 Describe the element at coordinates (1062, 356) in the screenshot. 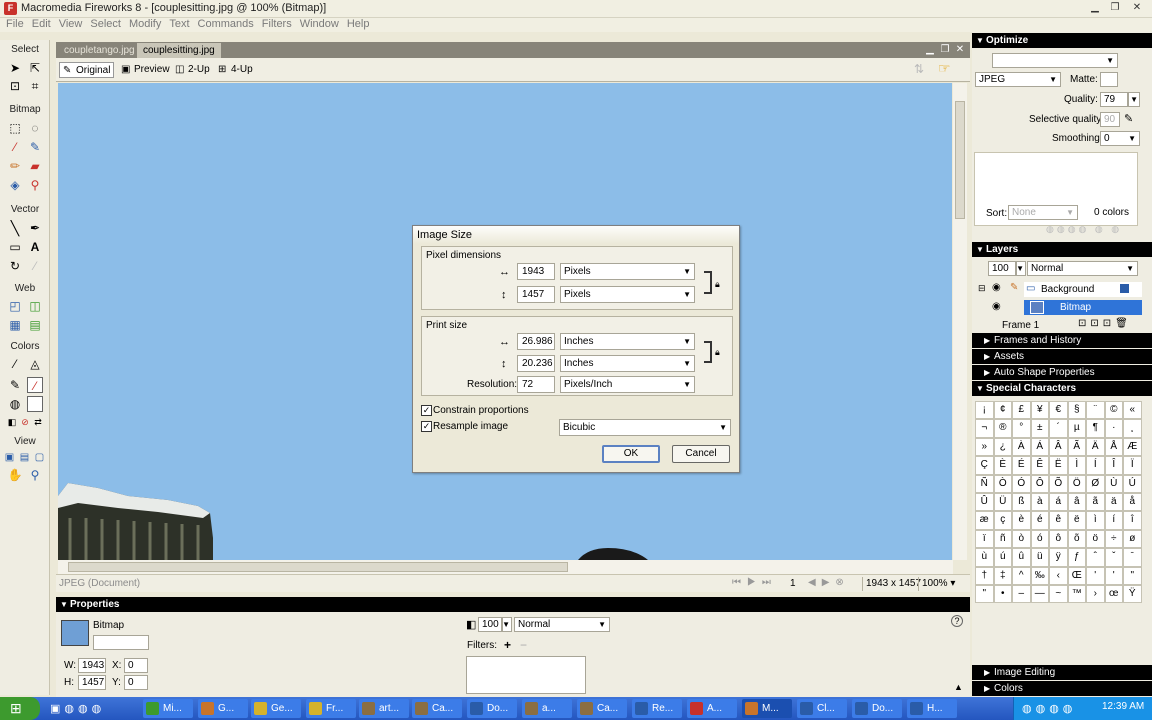

I see `assets-panel: ▶ Assets` at that location.